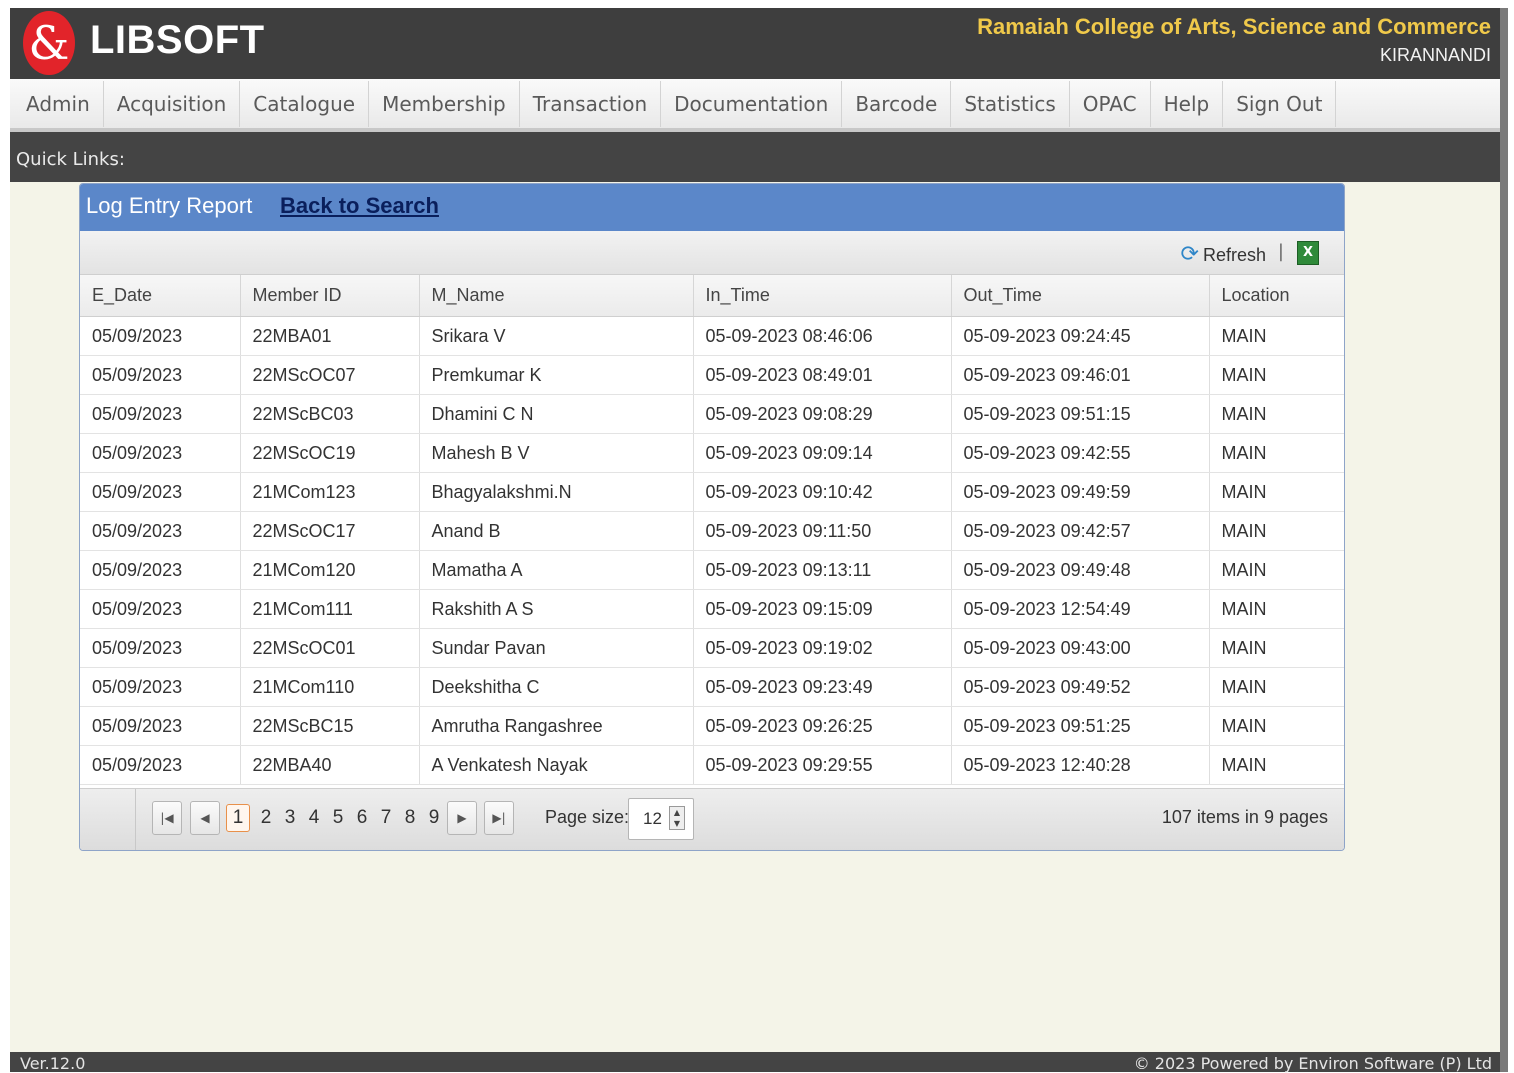  I want to click on grid-toolbar: ⟳ Refresh | X, so click(712, 253).